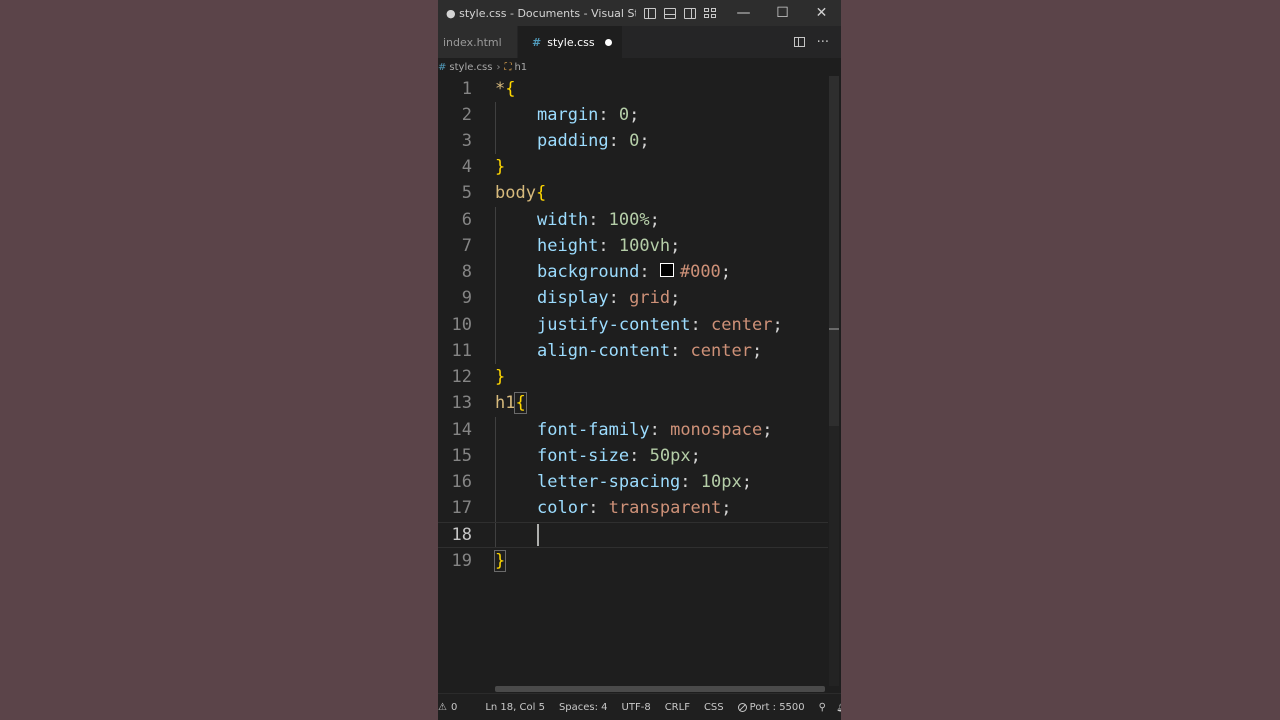 The image size is (1280, 720). Describe the element at coordinates (442, 707) in the screenshot. I see `warning-icon: ⚠` at that location.